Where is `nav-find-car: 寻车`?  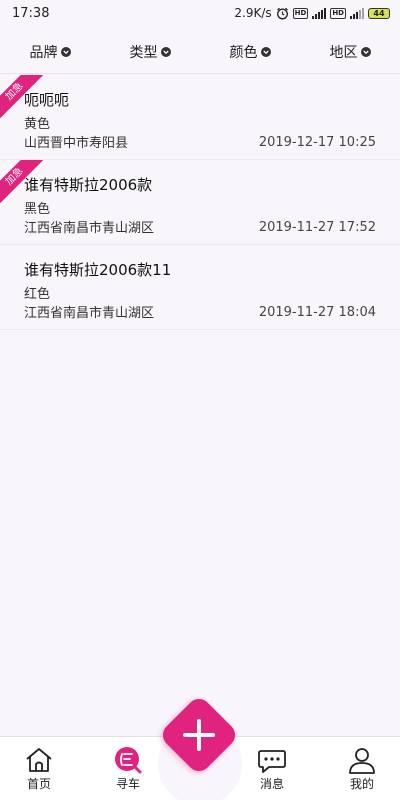
nav-find-car: 寻车 is located at coordinates (128, 768).